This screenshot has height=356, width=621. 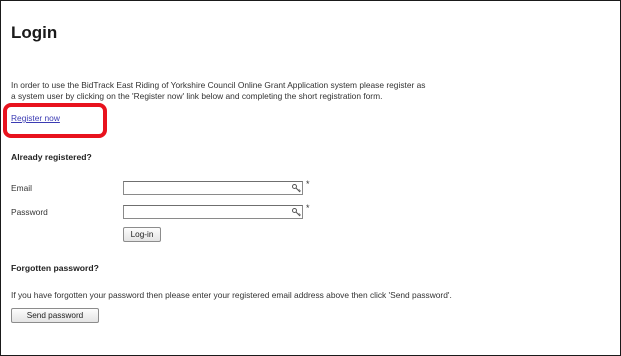 I want to click on forgotten-password-heading: Forgotten password?, so click(x=55, y=268).